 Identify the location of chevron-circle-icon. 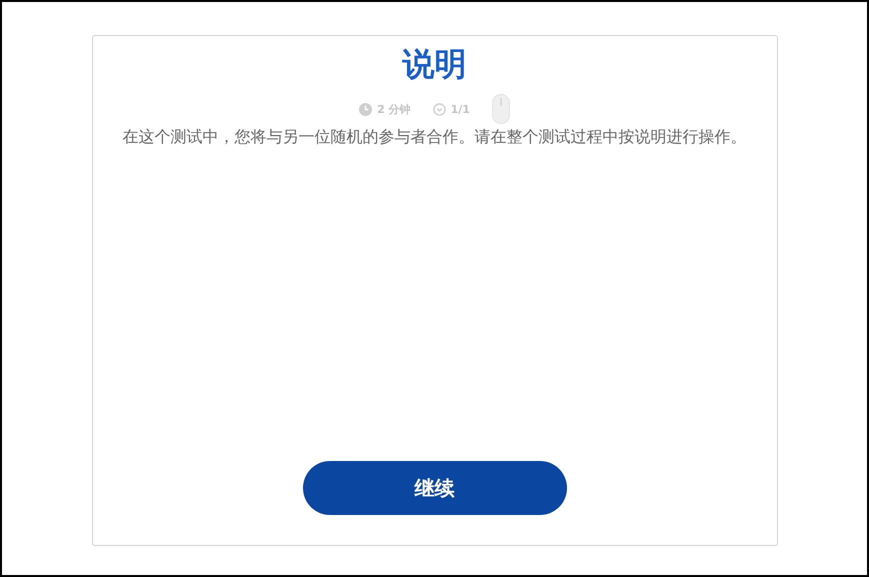
(439, 109).